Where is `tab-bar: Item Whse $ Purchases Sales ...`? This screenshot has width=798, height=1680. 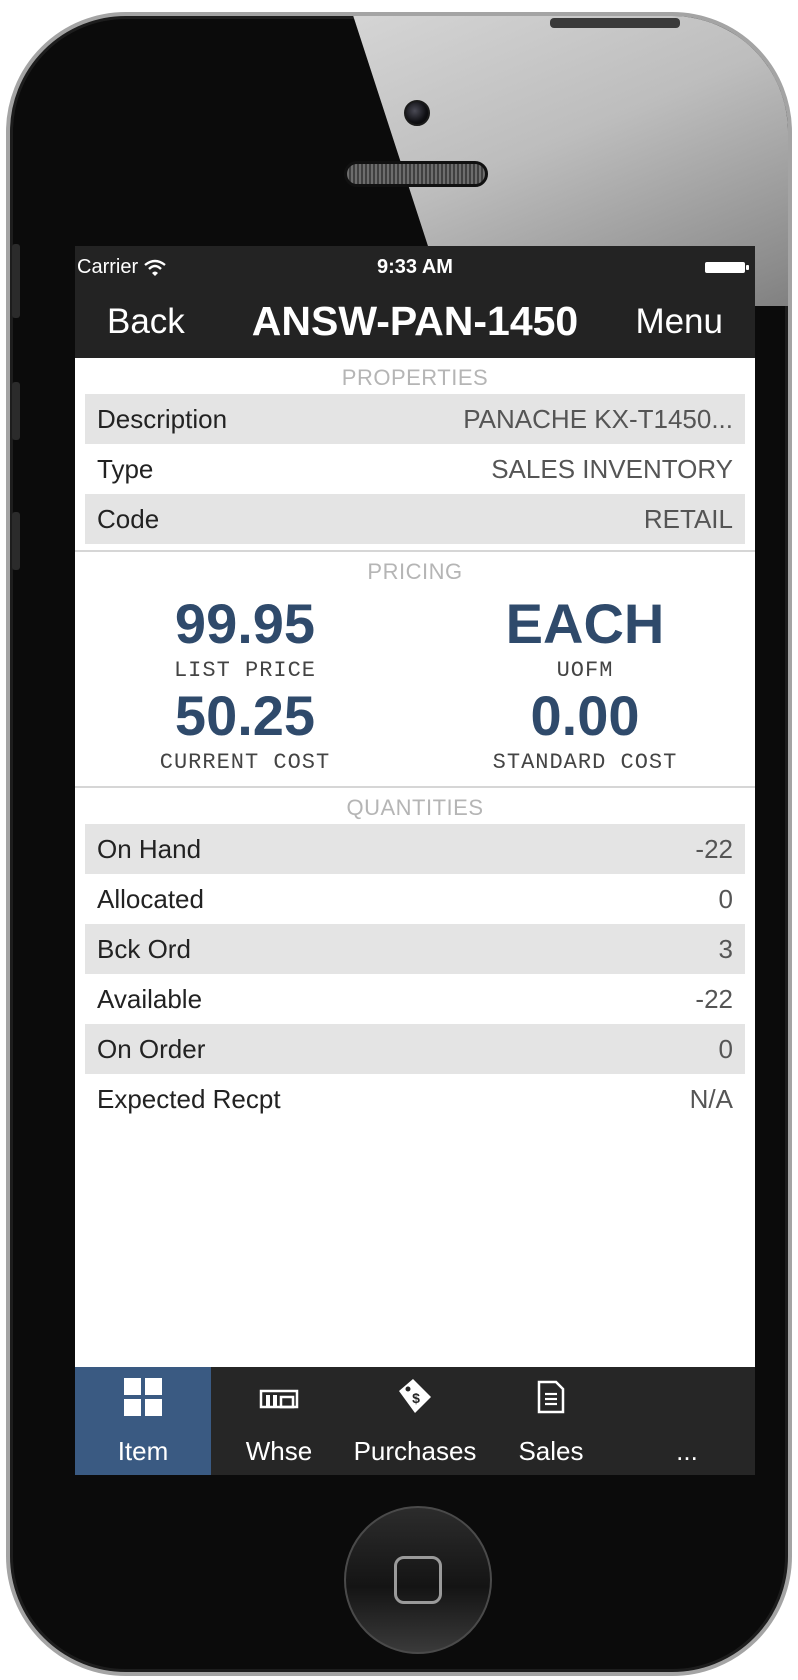
tab-bar: Item Whse $ Purchases Sales ... is located at coordinates (415, 1421).